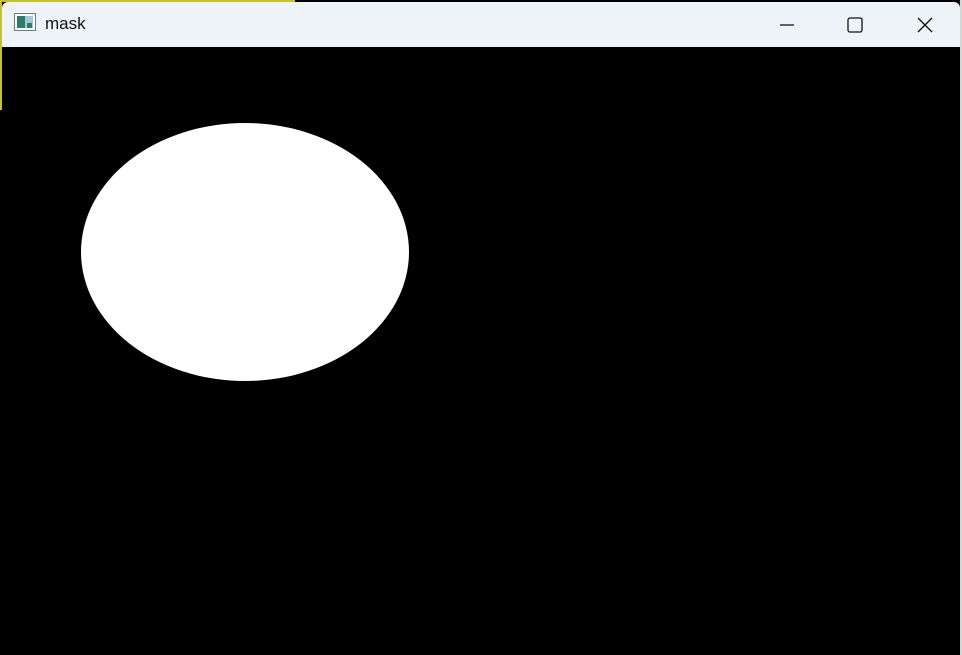 The width and height of the screenshot is (962, 655). What do you see at coordinates (25, 22) in the screenshot?
I see `image-window-icon` at bounding box center [25, 22].